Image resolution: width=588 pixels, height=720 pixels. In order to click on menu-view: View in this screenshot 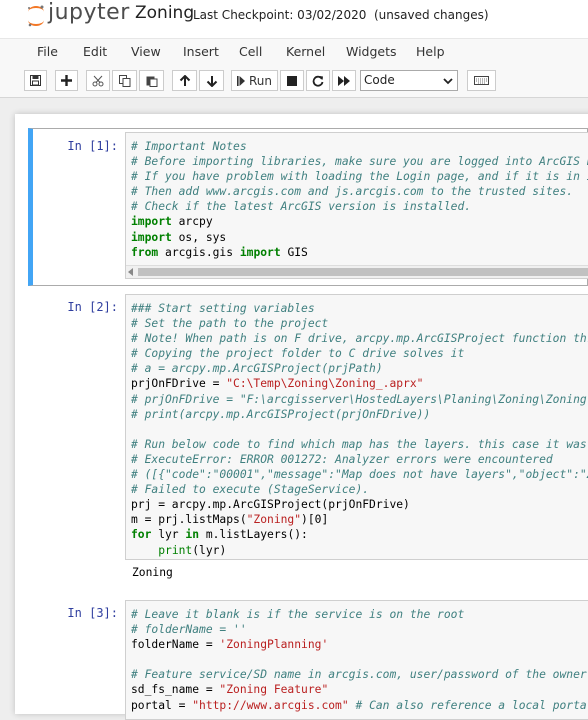, I will do `click(146, 51)`.